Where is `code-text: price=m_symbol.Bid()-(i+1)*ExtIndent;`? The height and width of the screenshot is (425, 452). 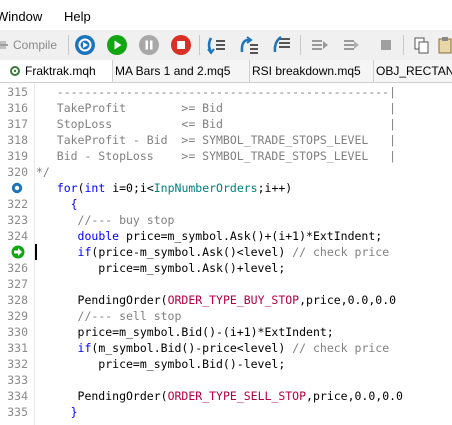 code-text: price=m_symbol.Bid()-(i+1)*ExtIndent; is located at coordinates (185, 332).